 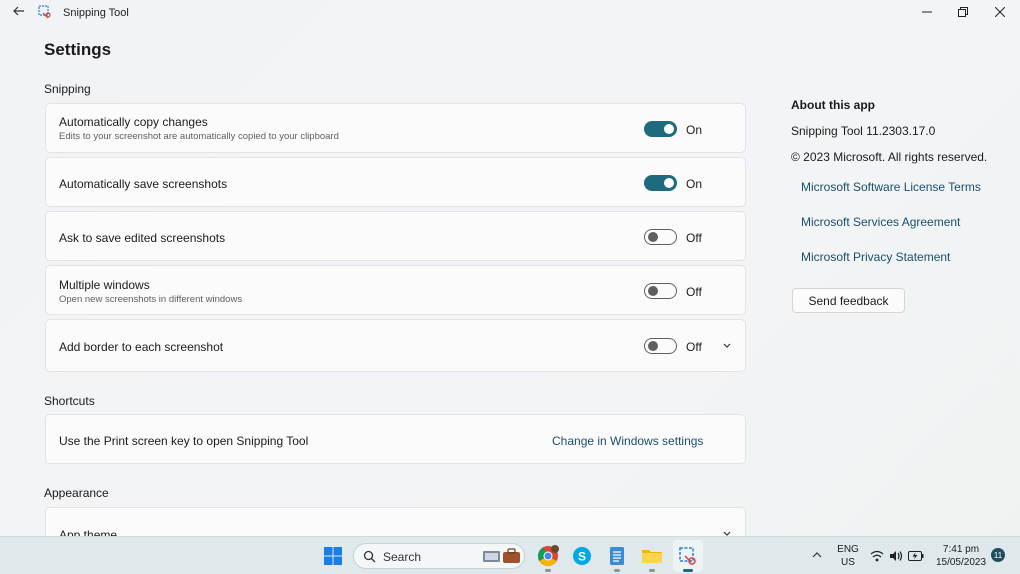 I want to click on taskbar-search: Search, so click(x=439, y=556).